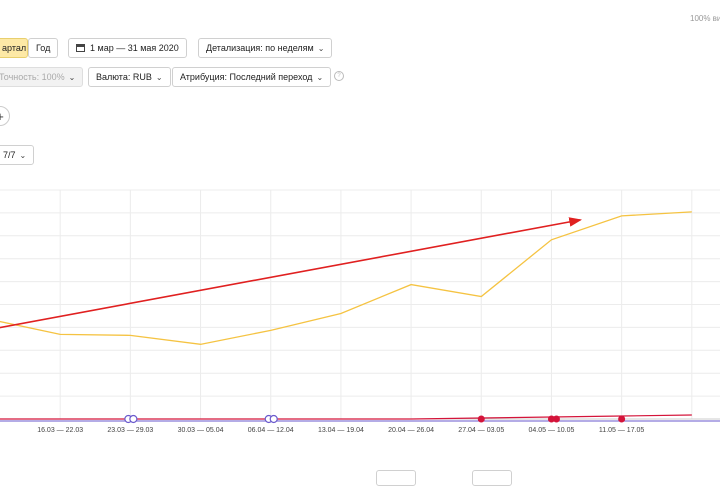 This screenshot has height=486, width=720. What do you see at coordinates (481, 430) in the screenshot?
I see `x-tick-label: 27.04 — 03.05` at bounding box center [481, 430].